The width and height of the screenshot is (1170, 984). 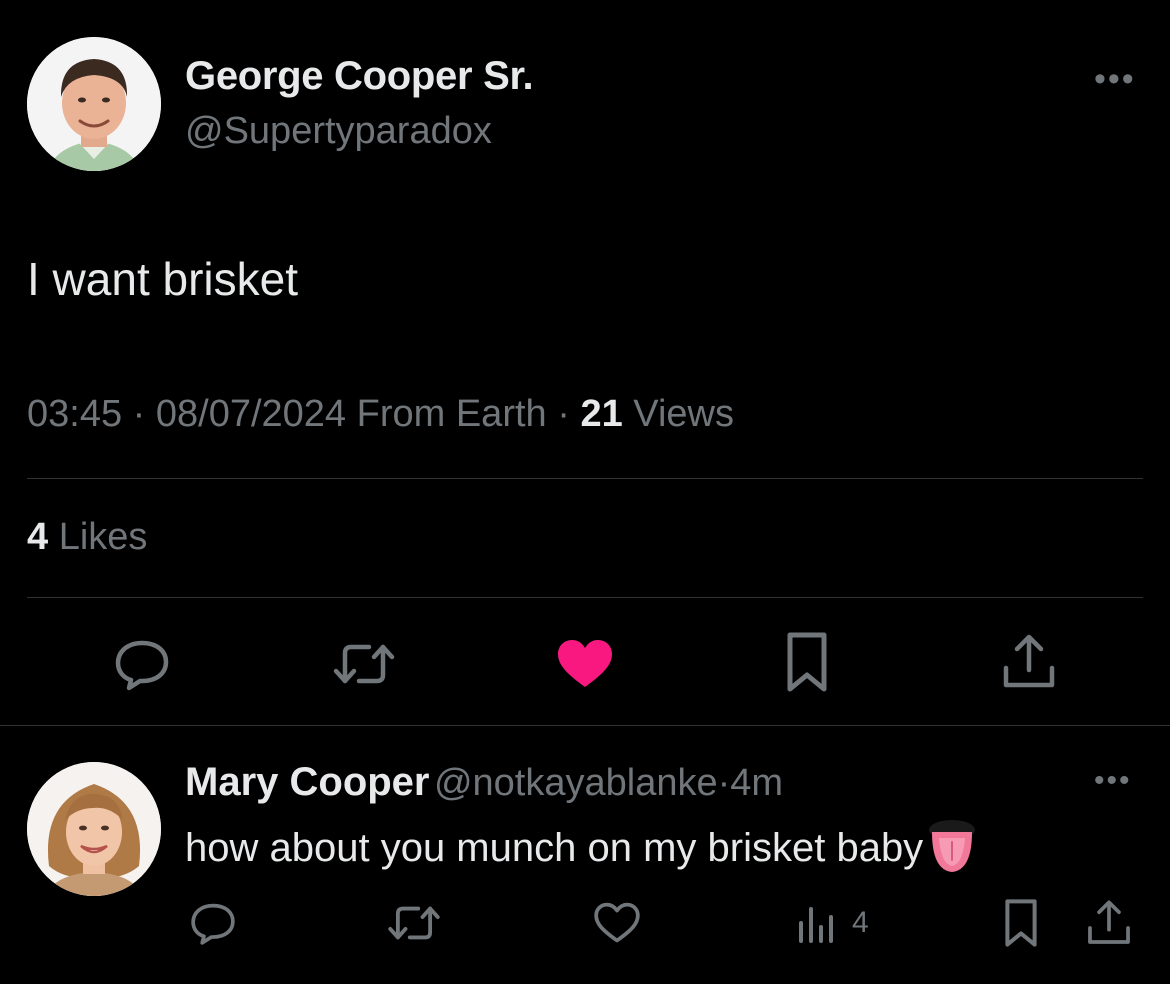 What do you see at coordinates (860, 922) in the screenshot?
I see `reply-views-count: 4` at bounding box center [860, 922].